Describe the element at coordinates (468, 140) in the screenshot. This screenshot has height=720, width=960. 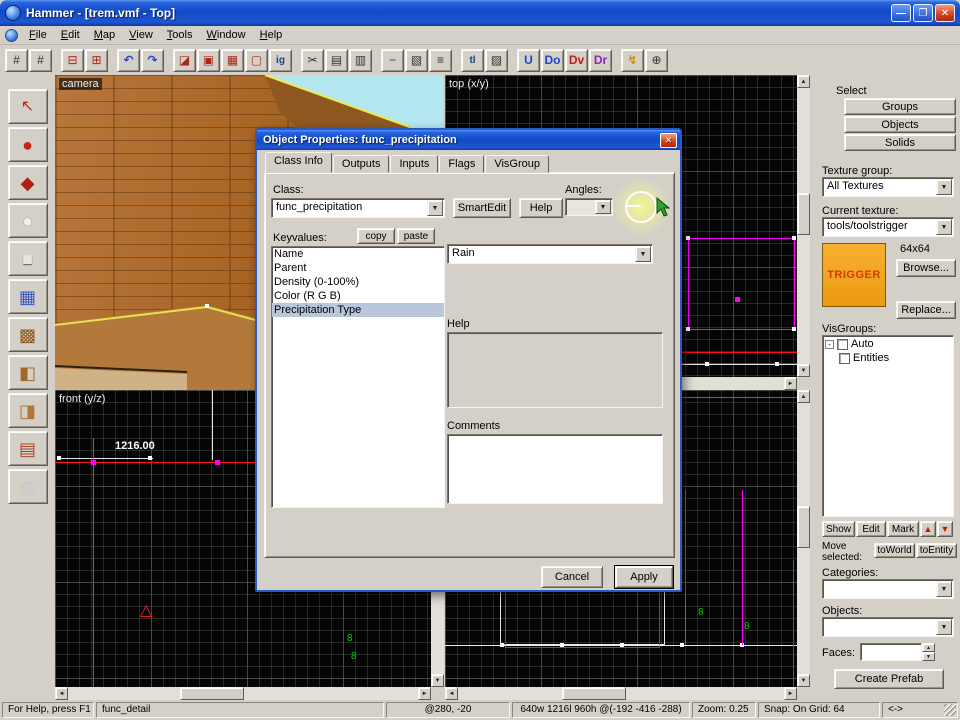
I see `dialog-titlebar: Object Properties: func_precipitation ✕` at that location.